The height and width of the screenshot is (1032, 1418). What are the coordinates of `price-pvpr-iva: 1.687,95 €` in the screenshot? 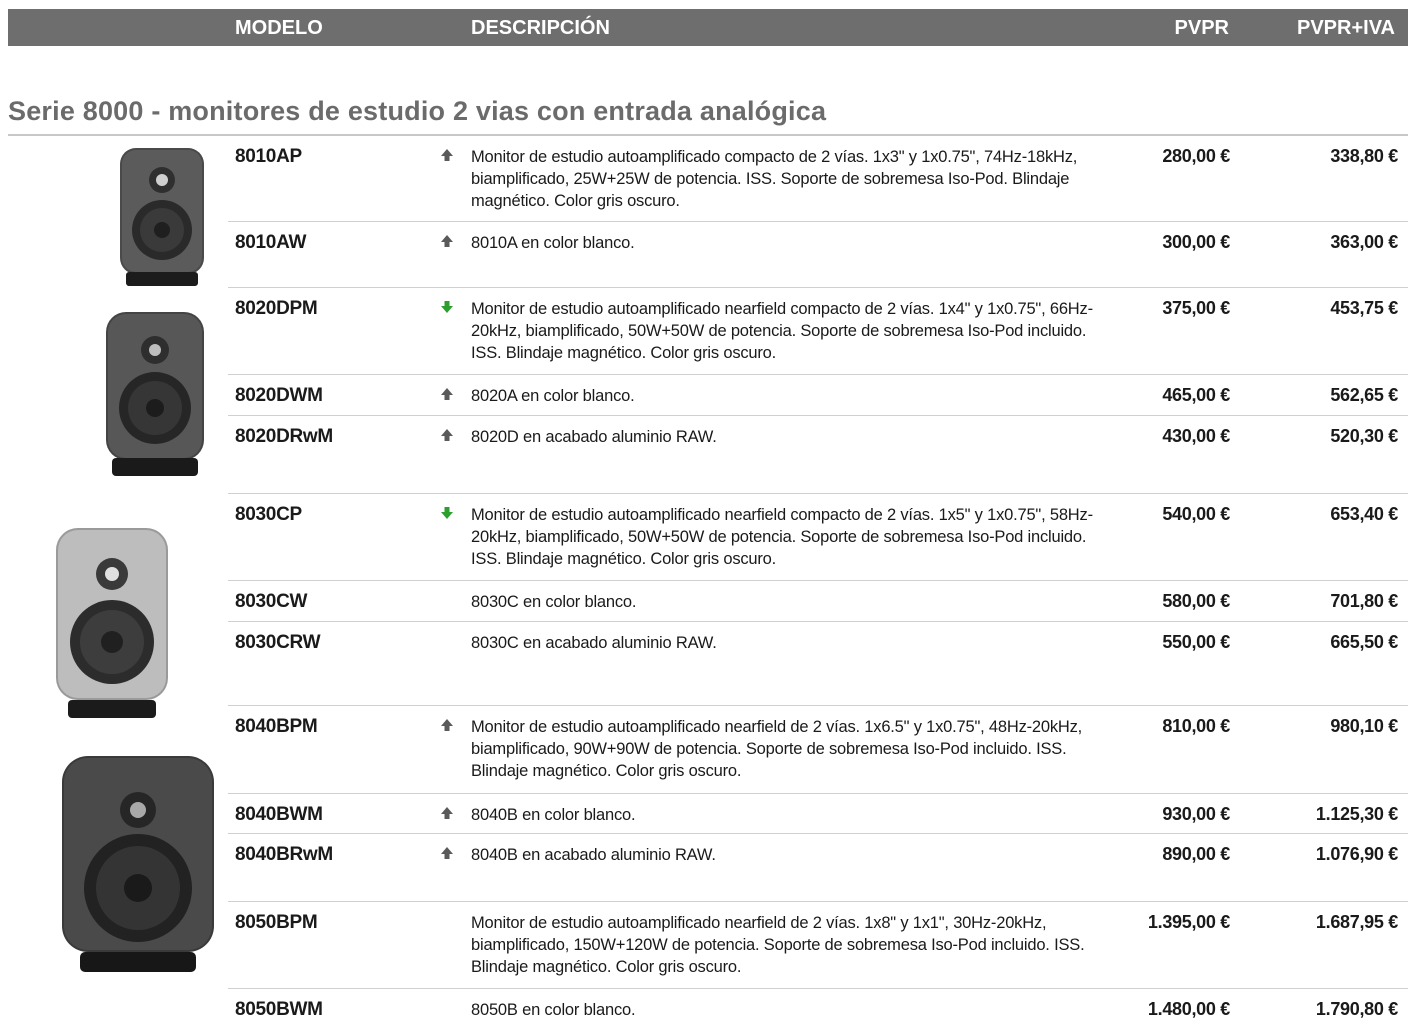 It's located at (1356, 922).